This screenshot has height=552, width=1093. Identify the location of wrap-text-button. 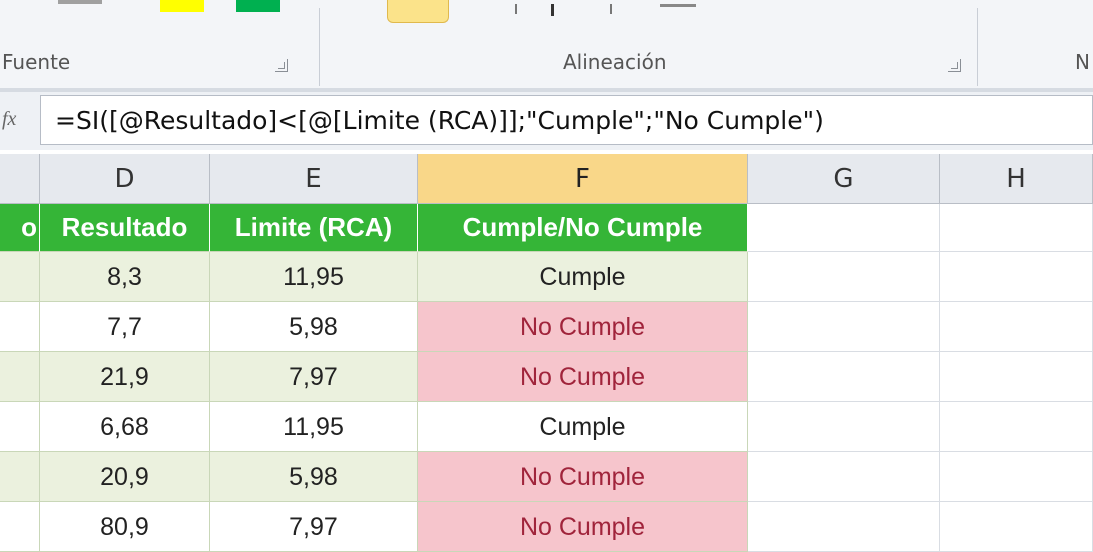
(418, 11).